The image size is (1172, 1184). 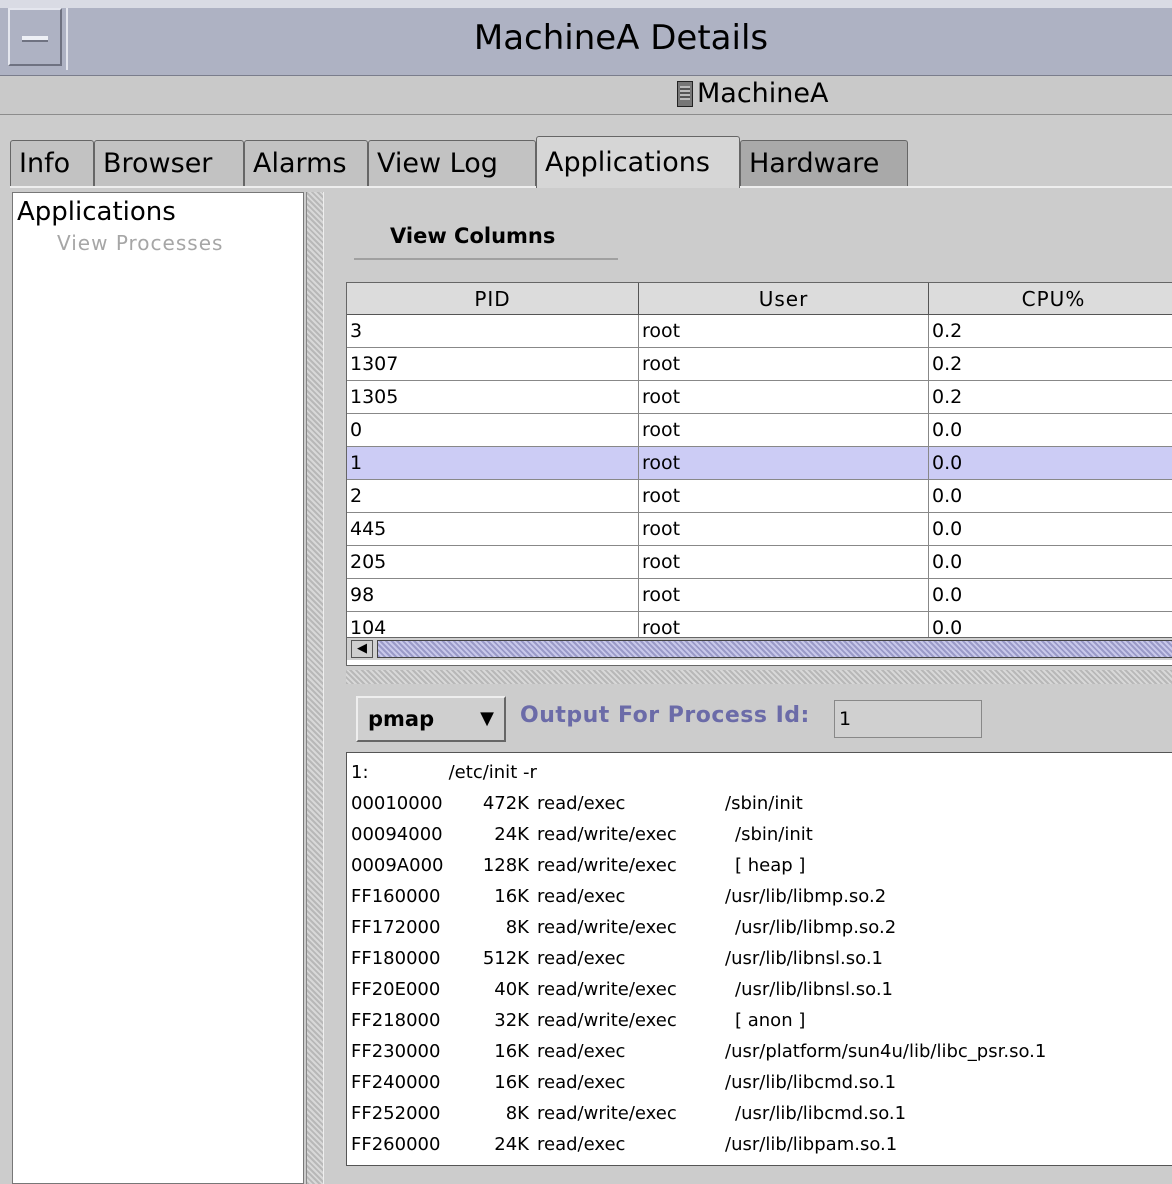 I want to click on table-row: 1 root 0.0, so click(x=759, y=463).